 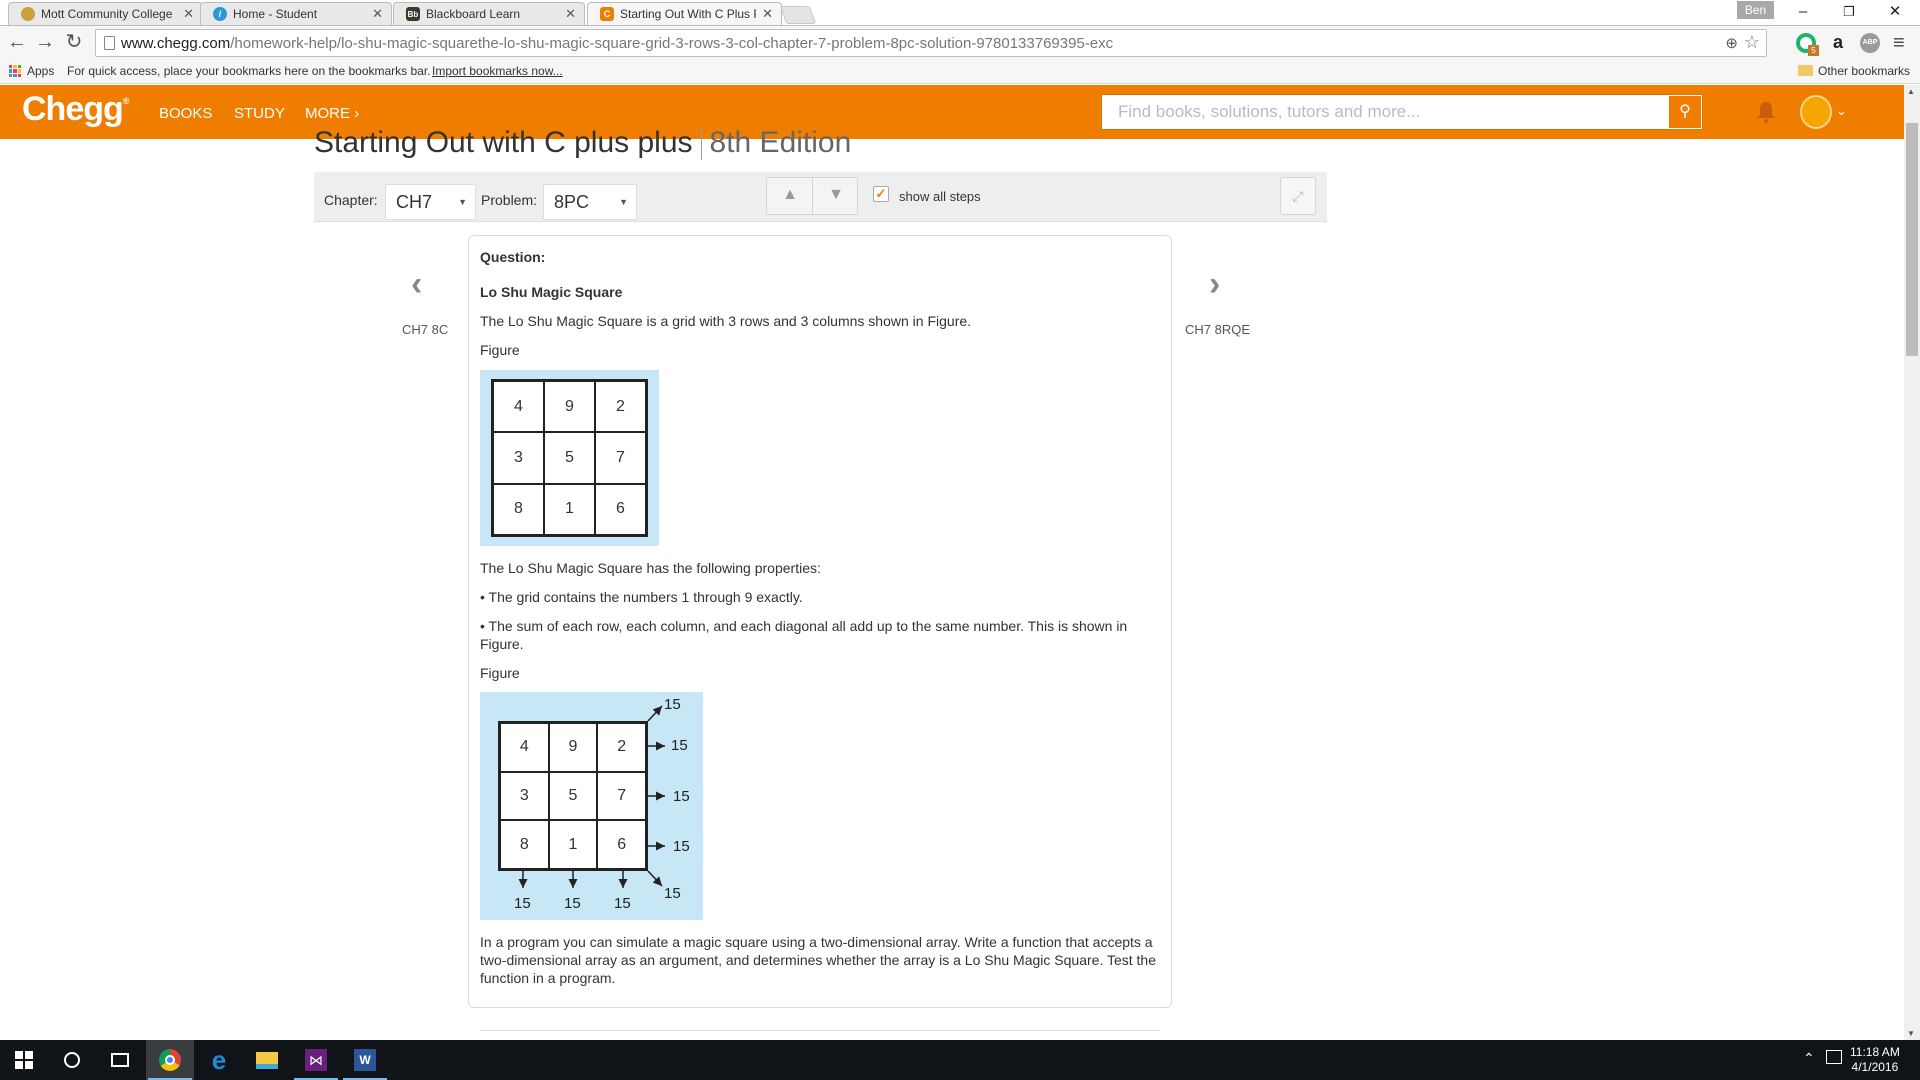 What do you see at coordinates (489, 13) in the screenshot?
I see `tab-blackboard-learn: Bb Blackboard Learn ✕` at bounding box center [489, 13].